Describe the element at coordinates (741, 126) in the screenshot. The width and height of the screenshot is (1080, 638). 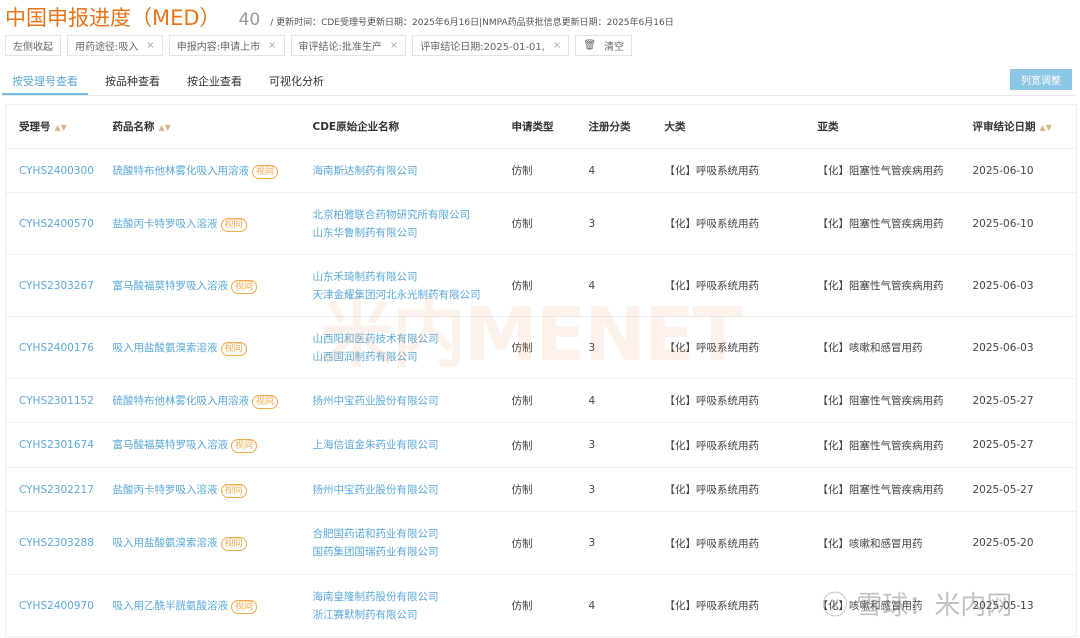
I see `column-header: 大类` at that location.